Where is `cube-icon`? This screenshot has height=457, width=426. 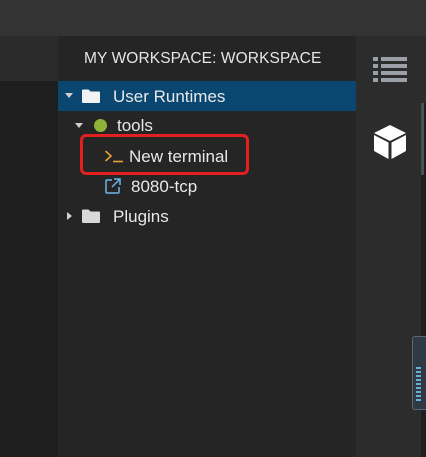
cube-icon is located at coordinates (390, 144).